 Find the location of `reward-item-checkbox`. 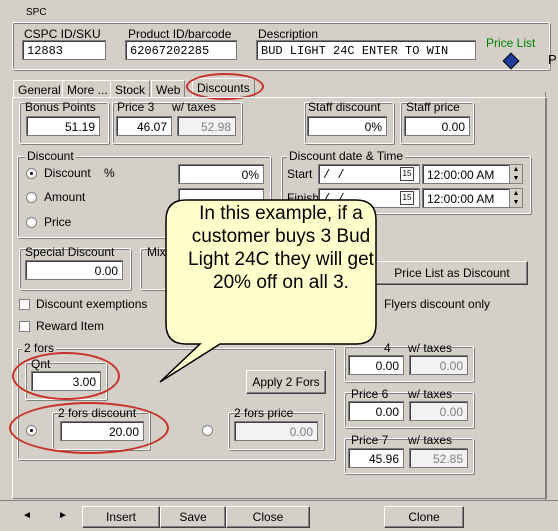

reward-item-checkbox is located at coordinates (24, 326).